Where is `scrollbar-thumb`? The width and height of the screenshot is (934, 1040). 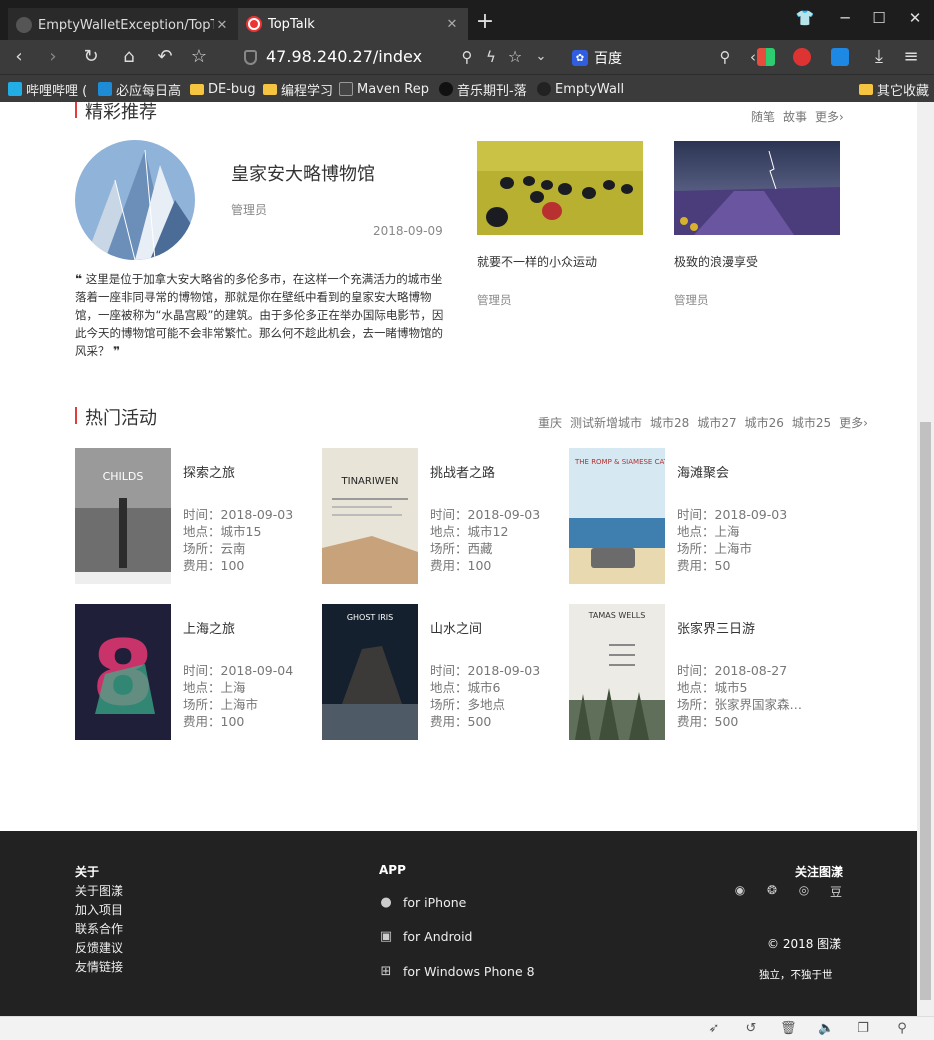 scrollbar-thumb is located at coordinates (925, 711).